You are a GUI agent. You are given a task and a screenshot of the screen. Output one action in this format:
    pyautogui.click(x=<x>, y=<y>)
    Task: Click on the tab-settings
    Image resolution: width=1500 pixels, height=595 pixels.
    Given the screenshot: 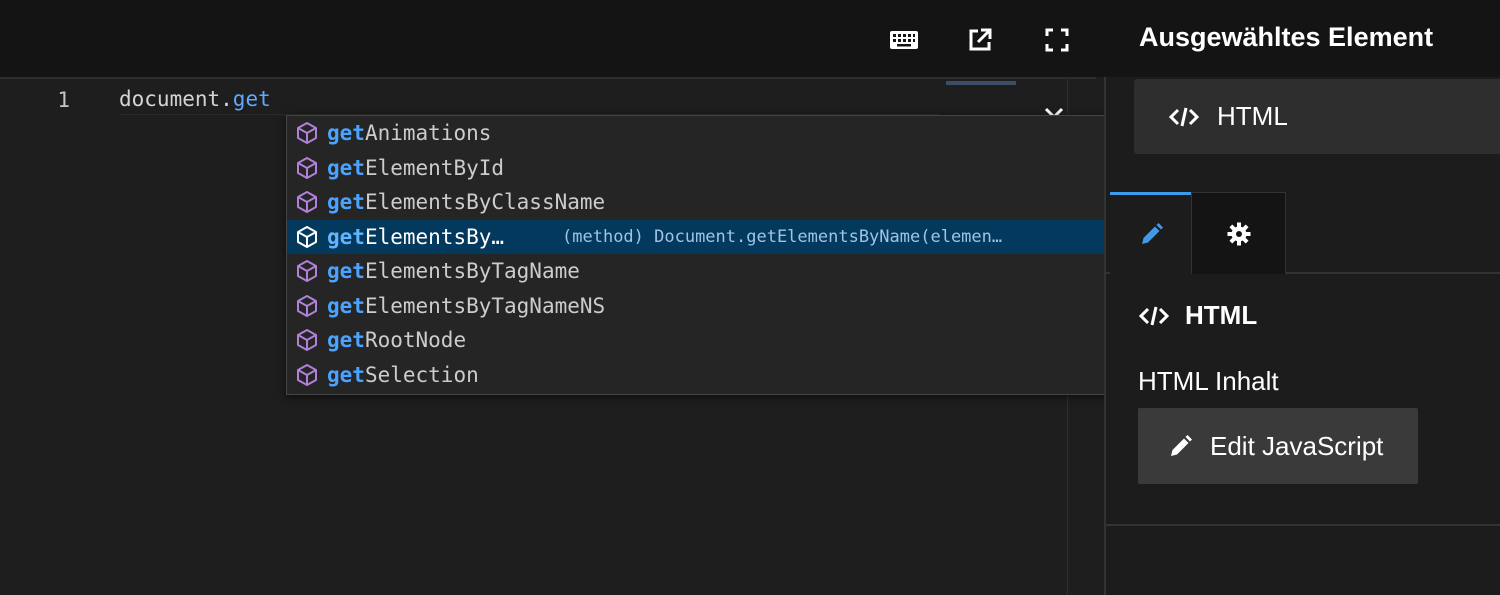 What is the action you would take?
    pyautogui.click(x=1238, y=233)
    